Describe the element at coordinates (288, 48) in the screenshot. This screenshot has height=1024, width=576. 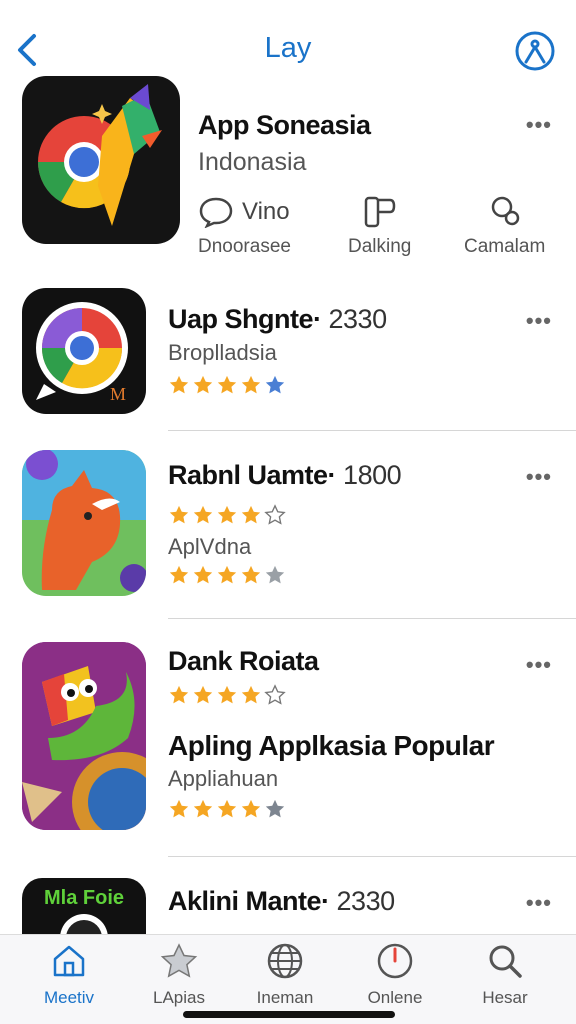
I see `page-title: Lay` at that location.